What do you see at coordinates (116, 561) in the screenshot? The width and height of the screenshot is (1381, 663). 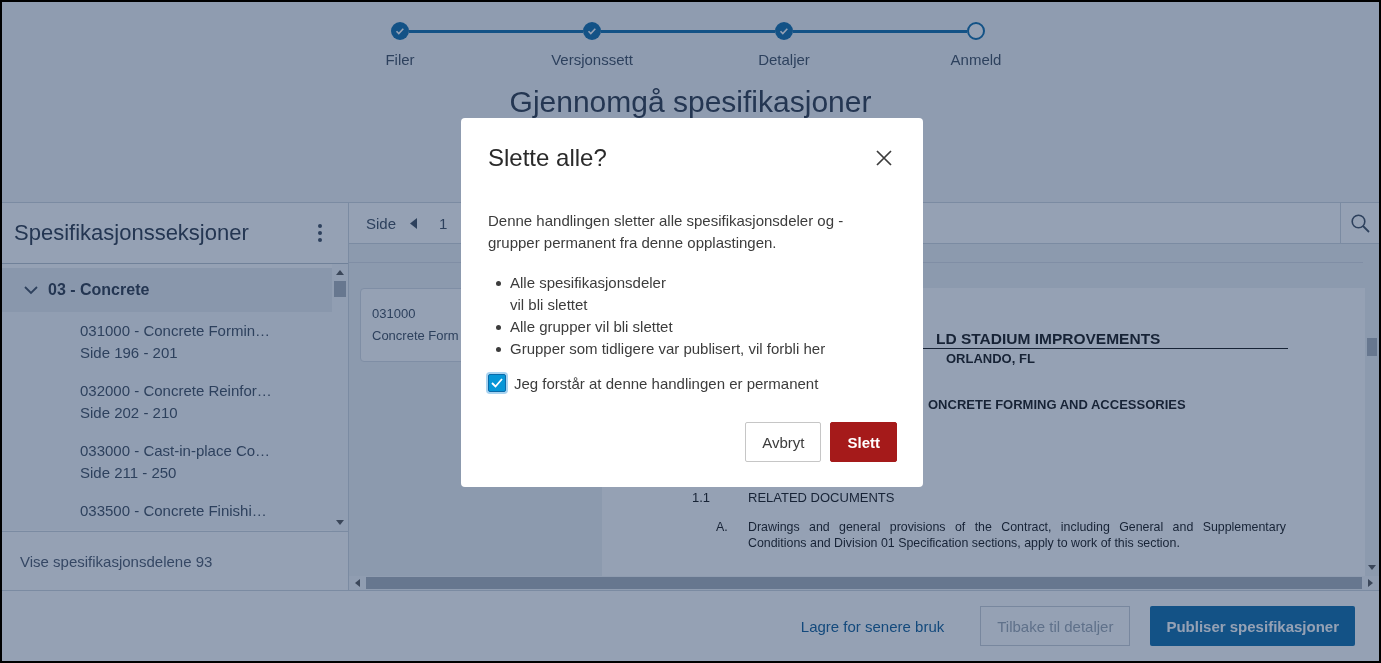 I see `section-count: Vise spesifikasjonsdelene 93` at bounding box center [116, 561].